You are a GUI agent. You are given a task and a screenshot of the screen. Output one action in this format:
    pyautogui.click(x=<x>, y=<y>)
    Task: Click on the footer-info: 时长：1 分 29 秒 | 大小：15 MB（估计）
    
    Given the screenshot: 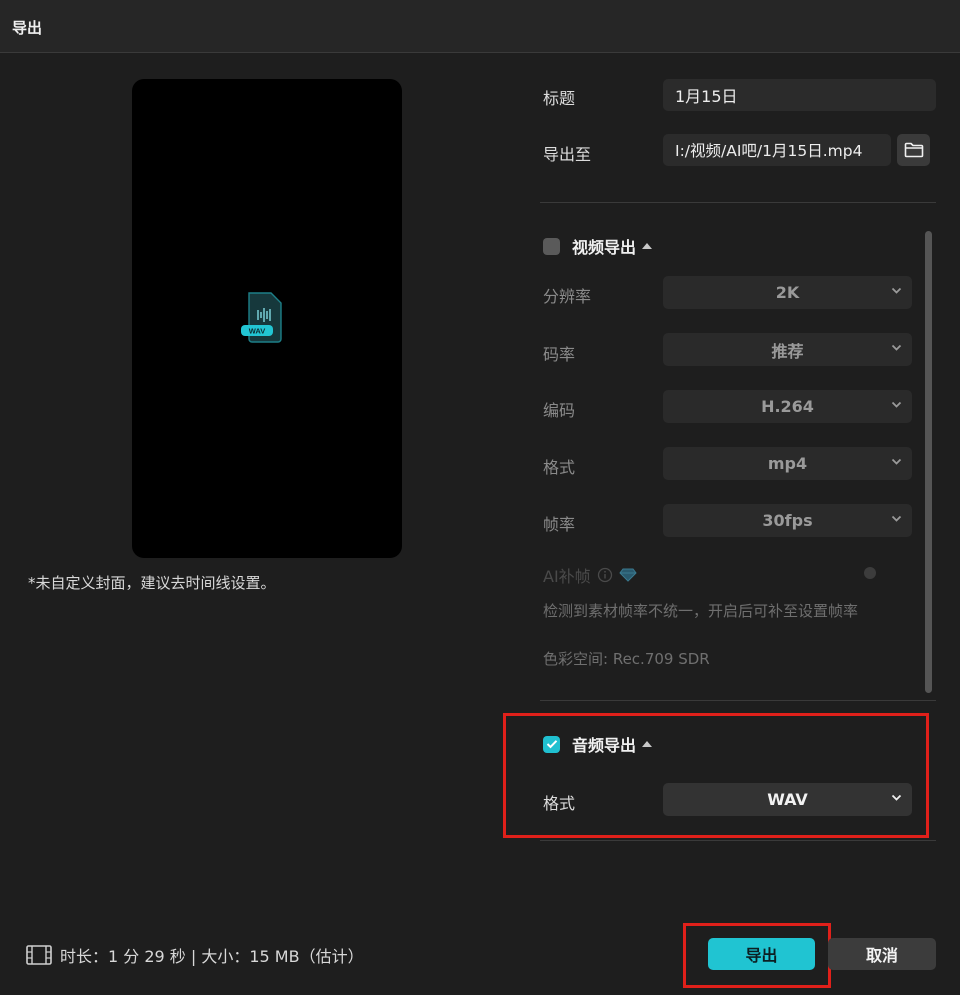 What is the action you would take?
    pyautogui.click(x=195, y=955)
    